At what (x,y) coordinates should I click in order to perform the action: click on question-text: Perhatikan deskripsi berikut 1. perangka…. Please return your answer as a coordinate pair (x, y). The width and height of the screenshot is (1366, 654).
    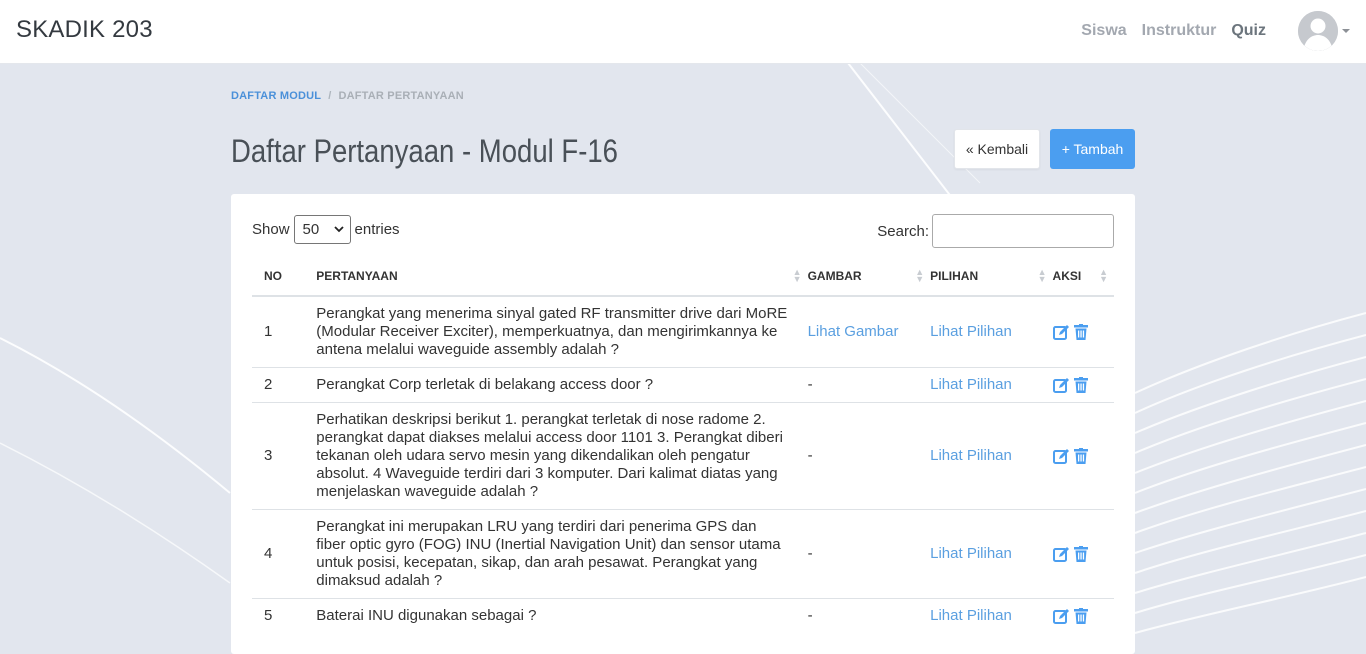
    Looking at the image, I should click on (562, 455).